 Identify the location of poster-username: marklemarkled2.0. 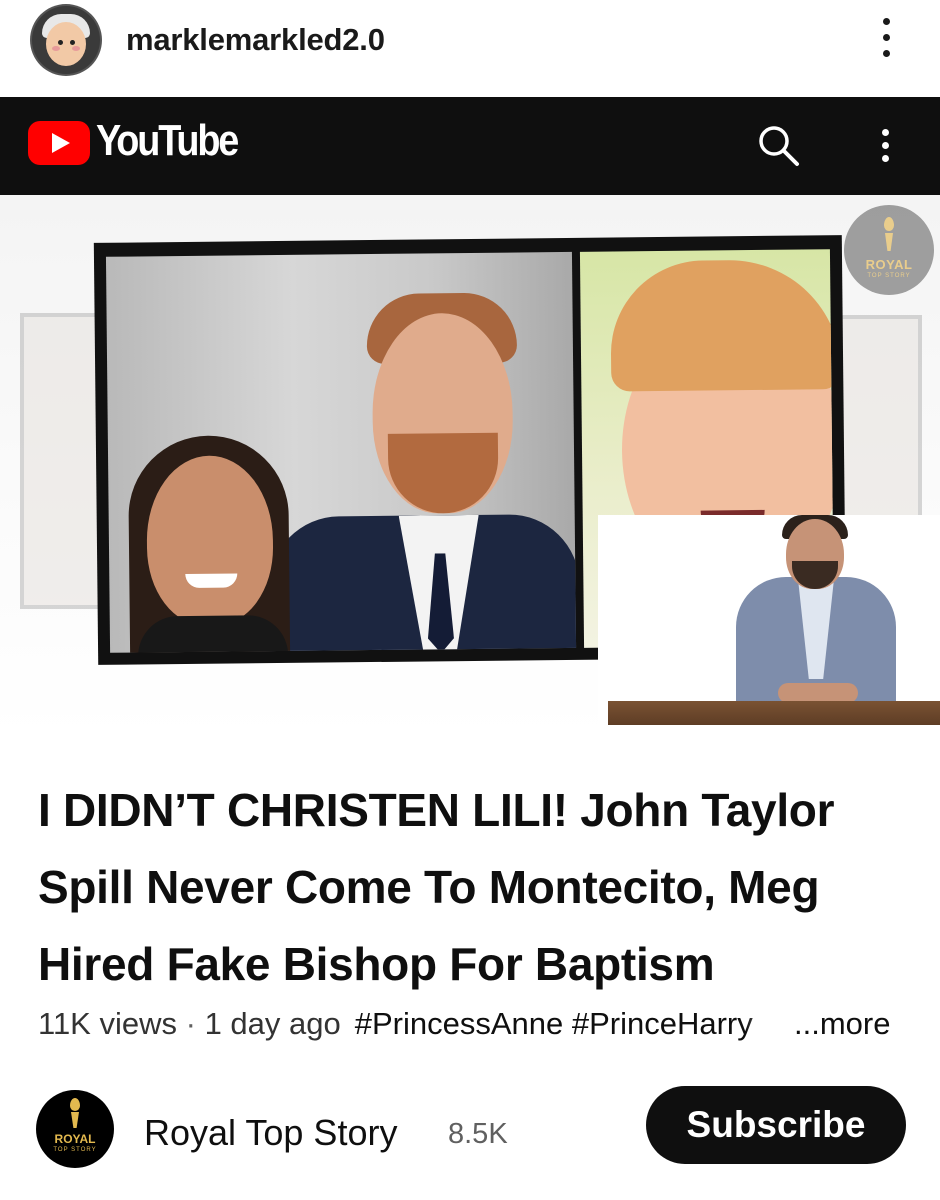
(255, 40).